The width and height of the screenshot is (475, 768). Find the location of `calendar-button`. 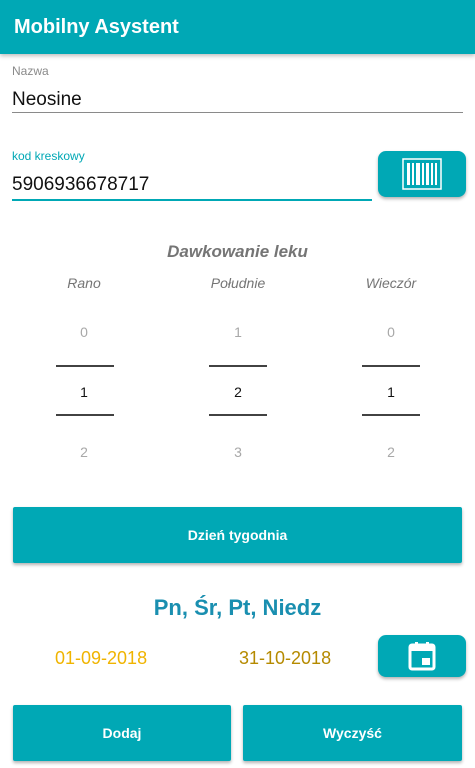

calendar-button is located at coordinates (422, 656).